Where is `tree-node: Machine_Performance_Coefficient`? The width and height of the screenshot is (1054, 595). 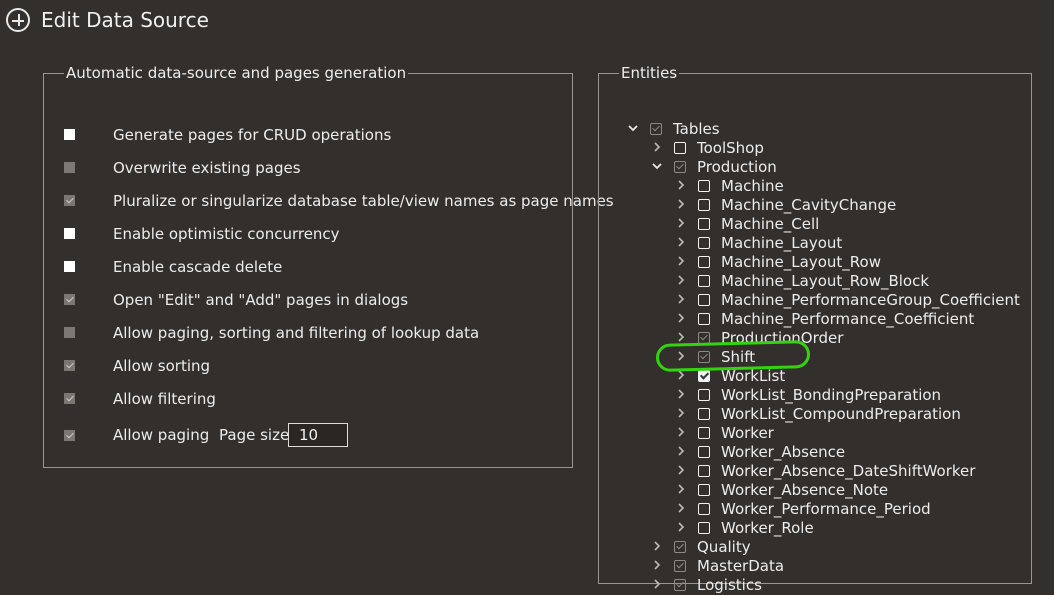 tree-node: Machine_Performance_Coefficient is located at coordinates (829, 319).